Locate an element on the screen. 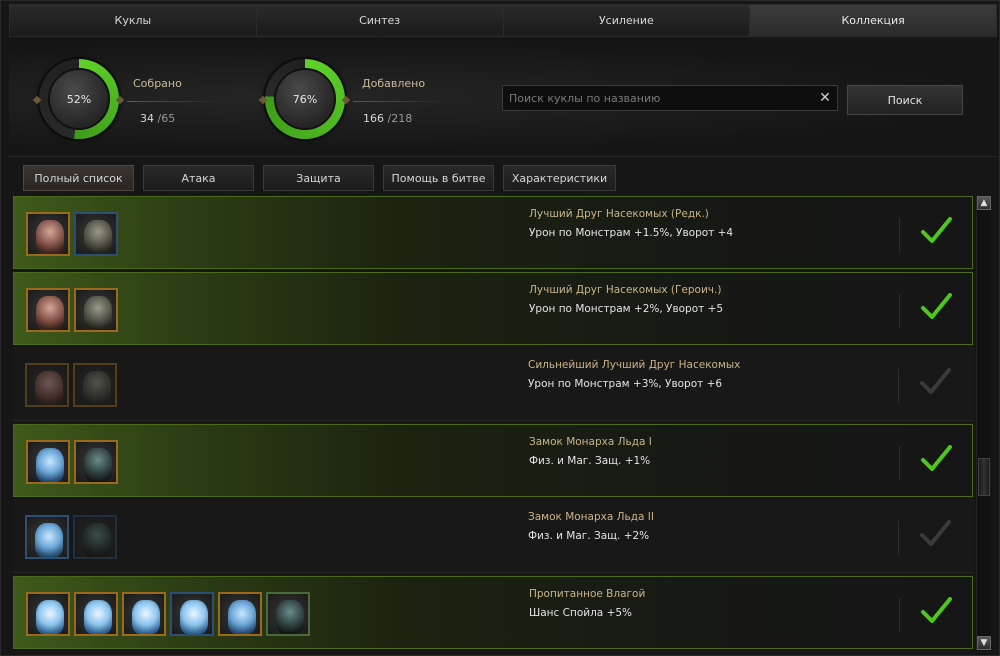 This screenshot has width=1000, height=656. list-scrollbar: ▲ ▼ is located at coordinates (983, 423).